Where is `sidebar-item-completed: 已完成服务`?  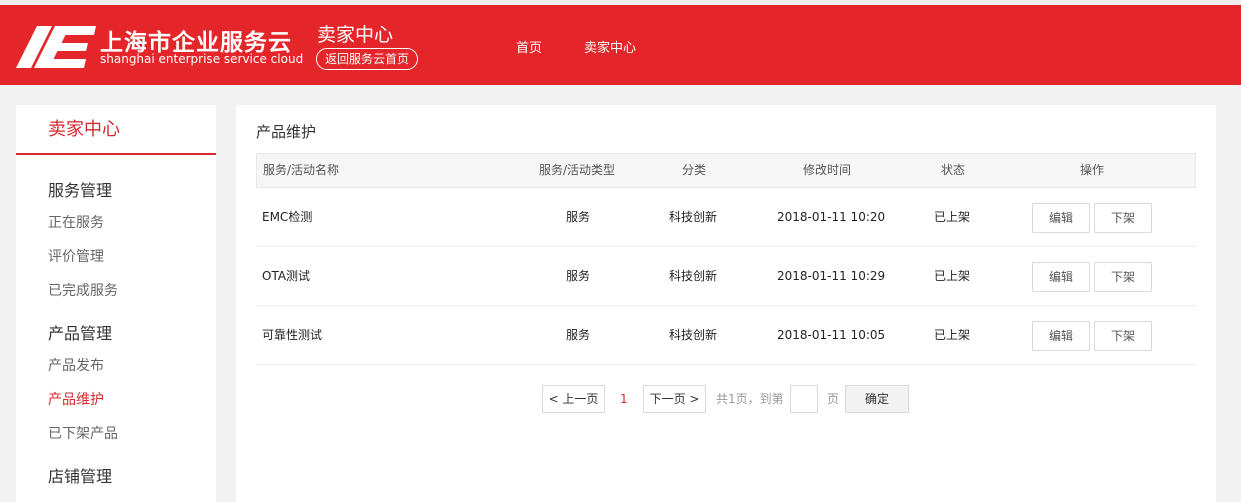 sidebar-item-completed: 已完成服务 is located at coordinates (83, 290).